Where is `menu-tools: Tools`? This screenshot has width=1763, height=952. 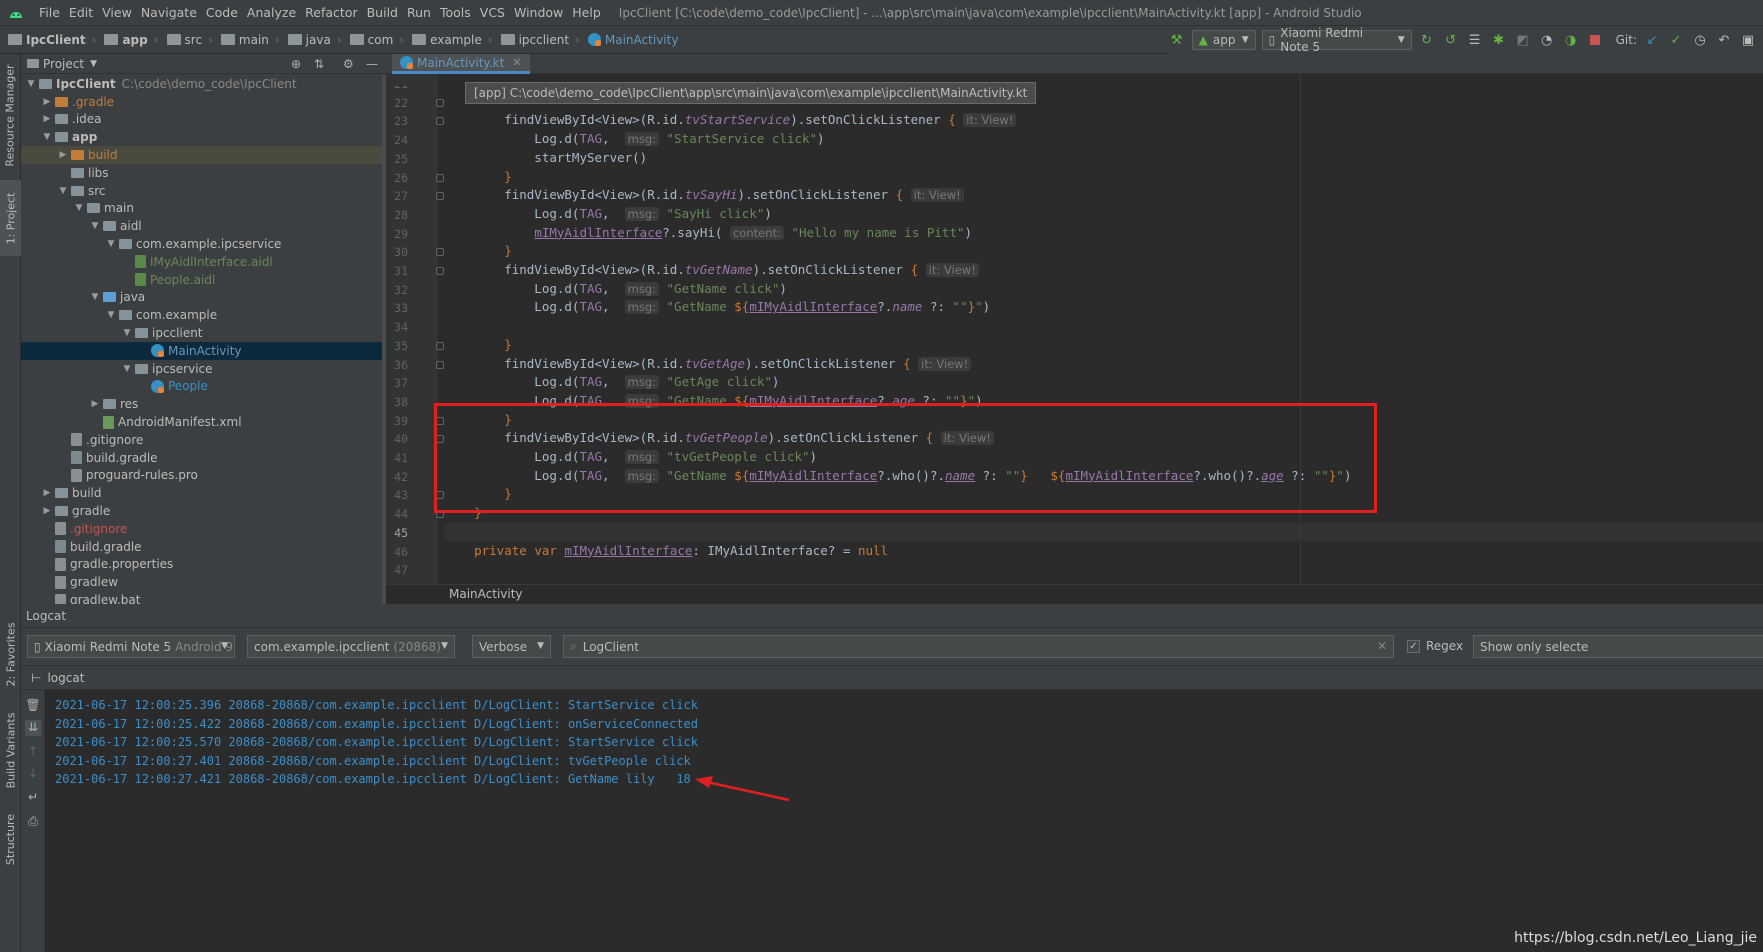
menu-tools: Tools is located at coordinates (455, 12).